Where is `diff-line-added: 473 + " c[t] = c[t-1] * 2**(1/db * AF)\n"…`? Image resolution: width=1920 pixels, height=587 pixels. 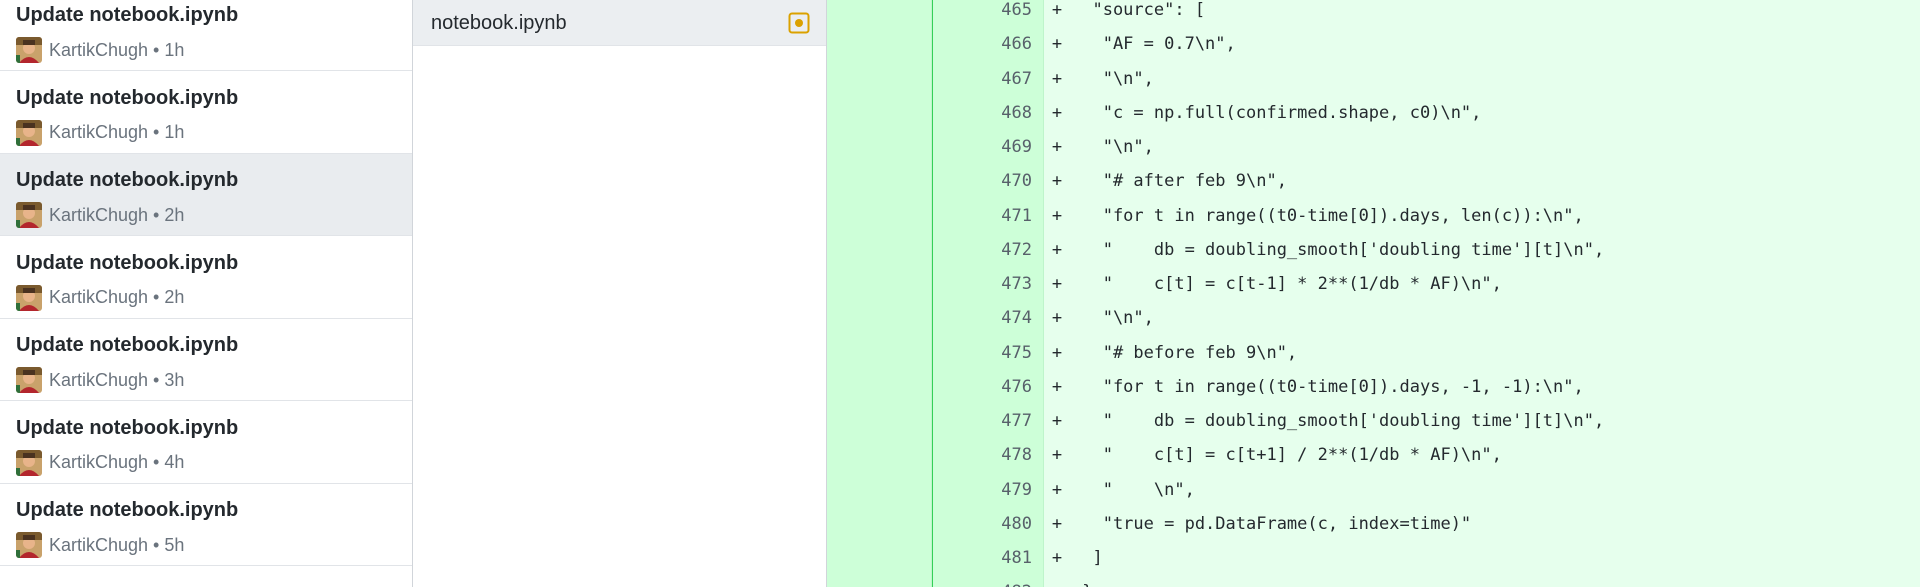
diff-line-added: 473 + " c[t] = c[t-1] * 2**(1/db * AF)\n"… is located at coordinates (1373, 284).